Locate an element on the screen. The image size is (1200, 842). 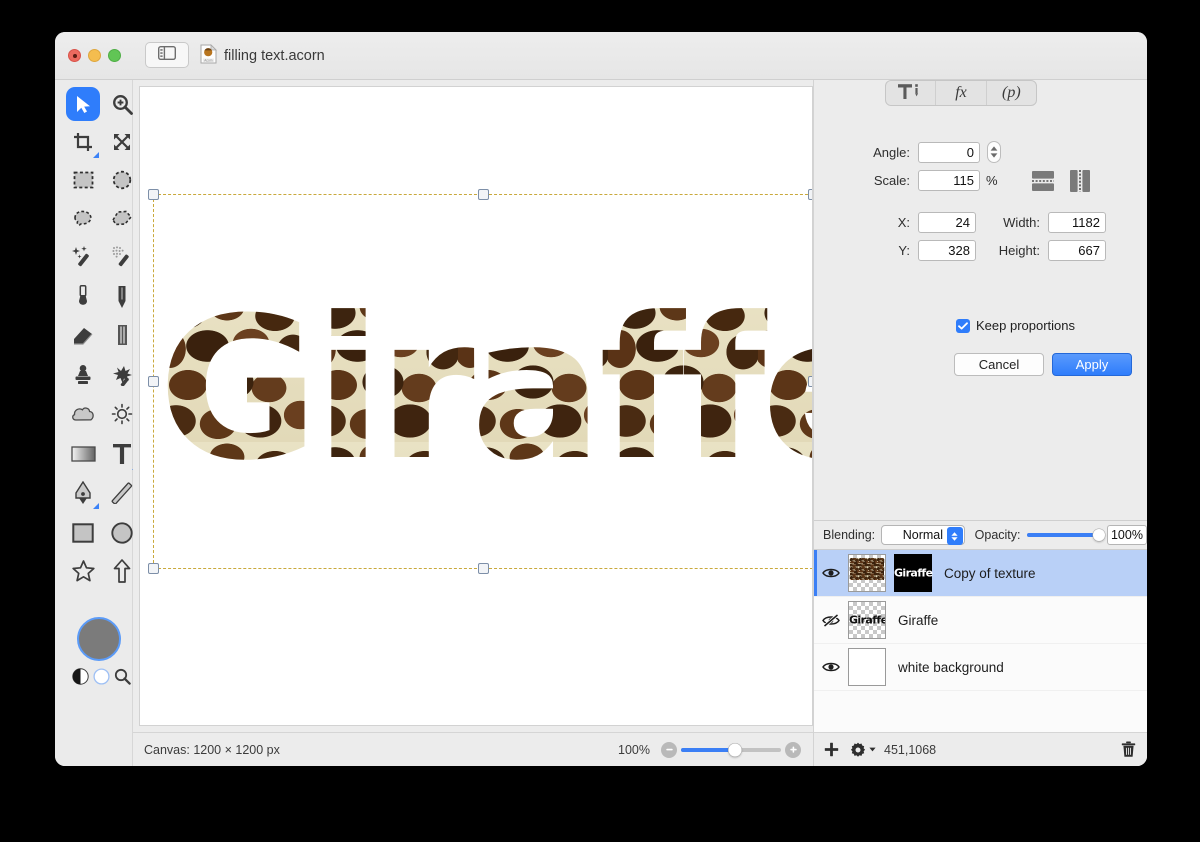
flip-horizontal-button is located at coordinates (1080, 183).